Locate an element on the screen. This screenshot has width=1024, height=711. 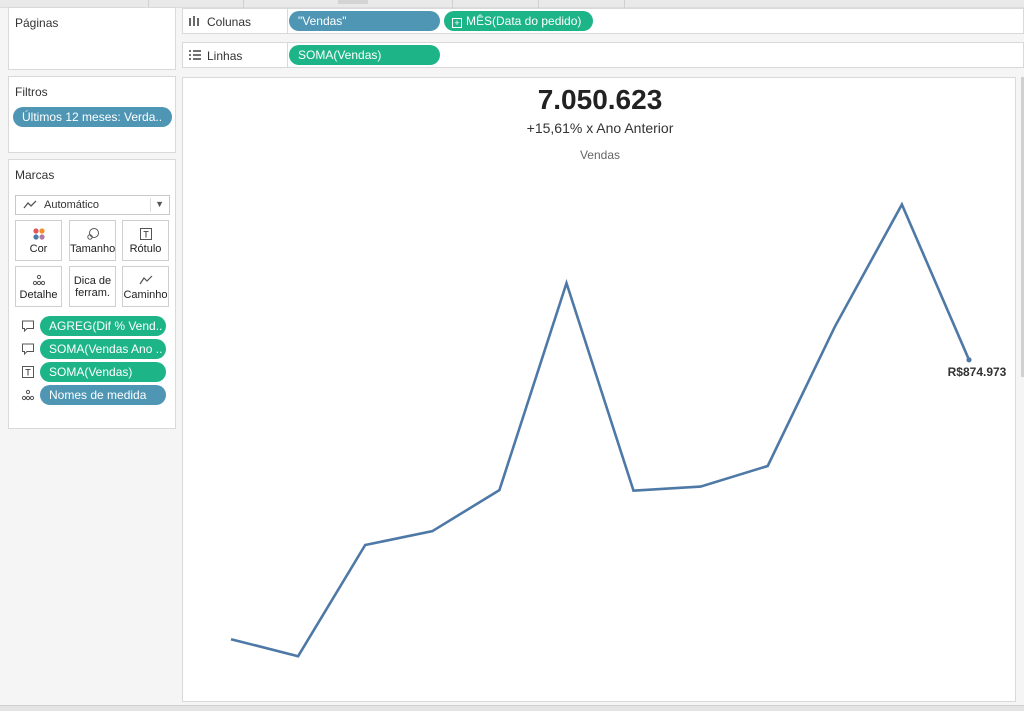
detail-button: Detalhe is located at coordinates (38, 286).